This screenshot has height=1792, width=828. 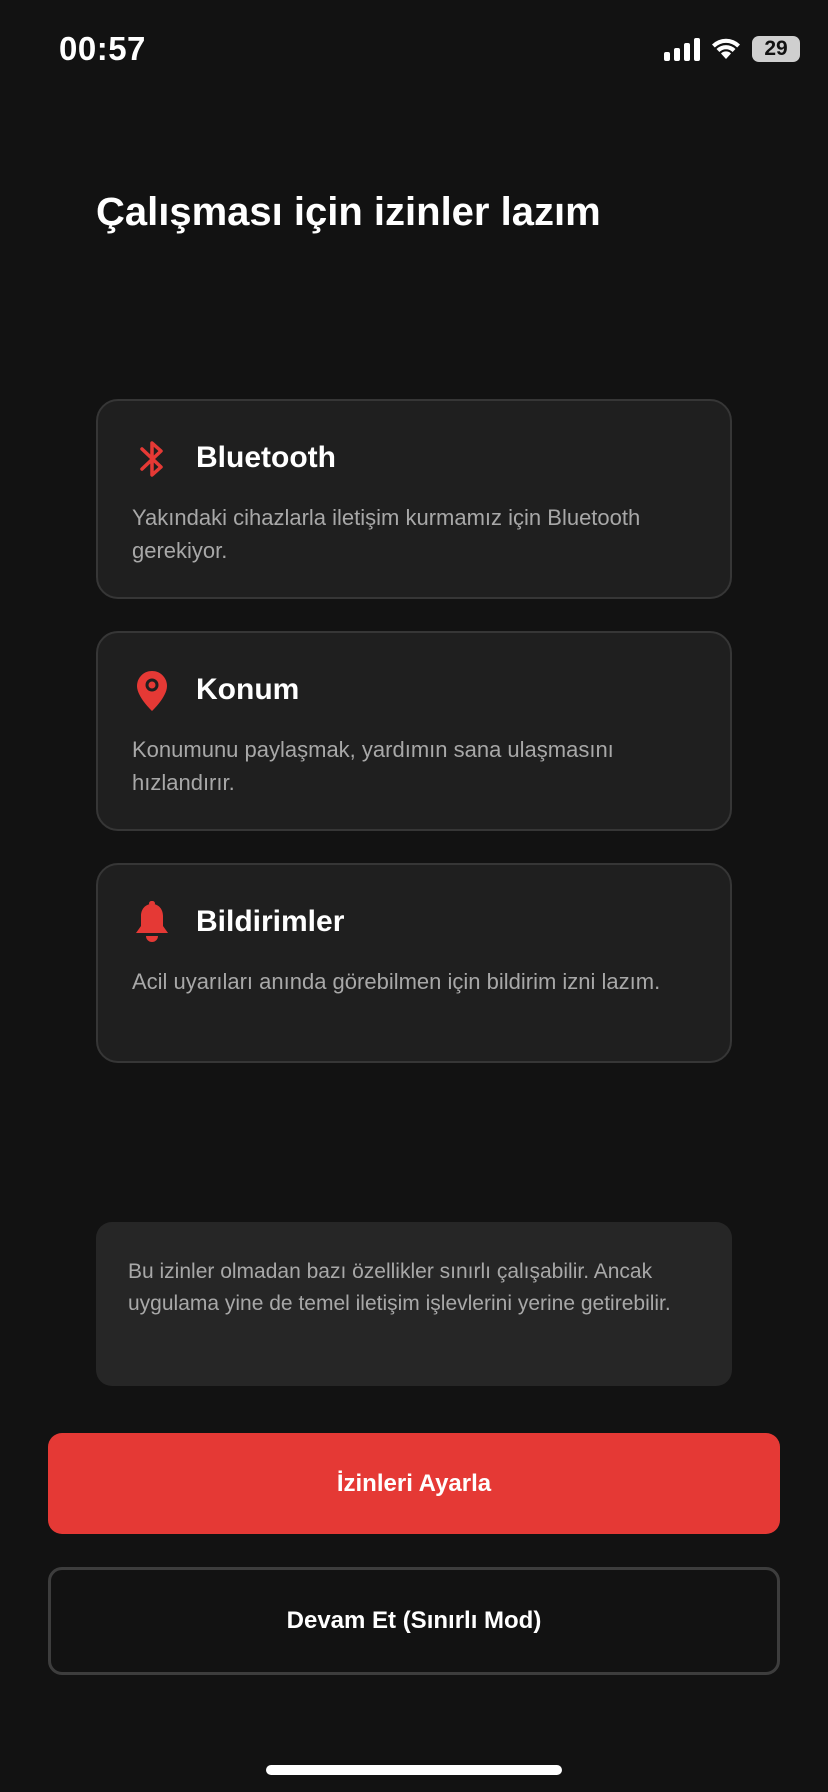 I want to click on status-icons: 29, so click(x=732, y=49).